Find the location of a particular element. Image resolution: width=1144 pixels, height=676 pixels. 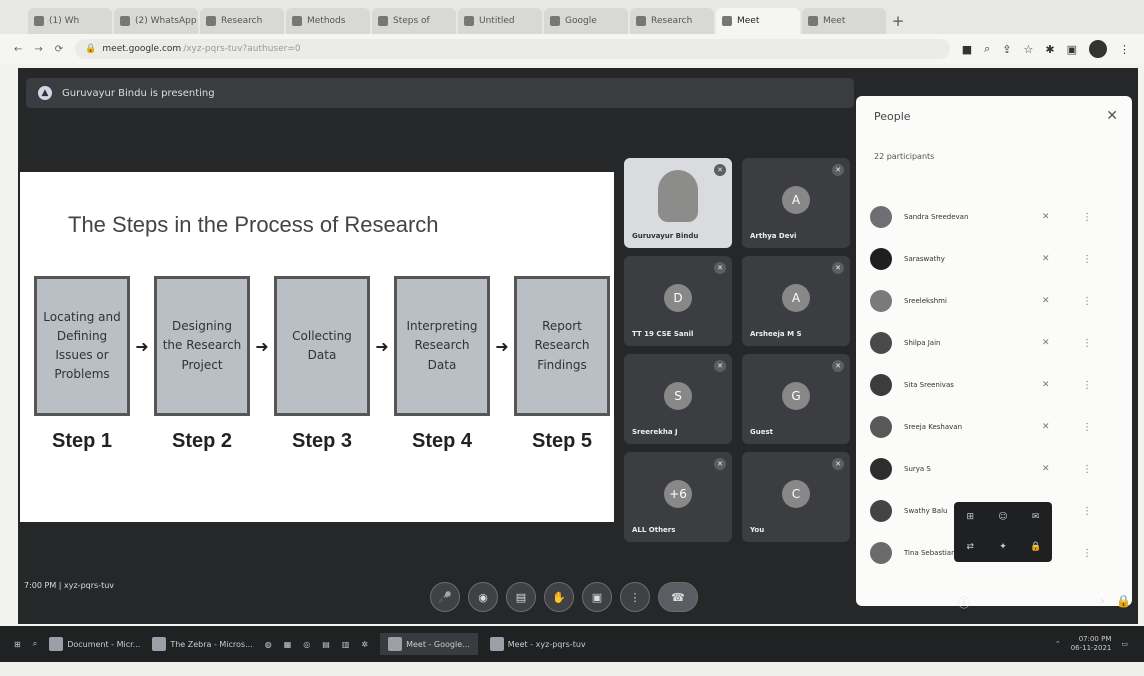

browser-tab: Google is located at coordinates (586, 21).